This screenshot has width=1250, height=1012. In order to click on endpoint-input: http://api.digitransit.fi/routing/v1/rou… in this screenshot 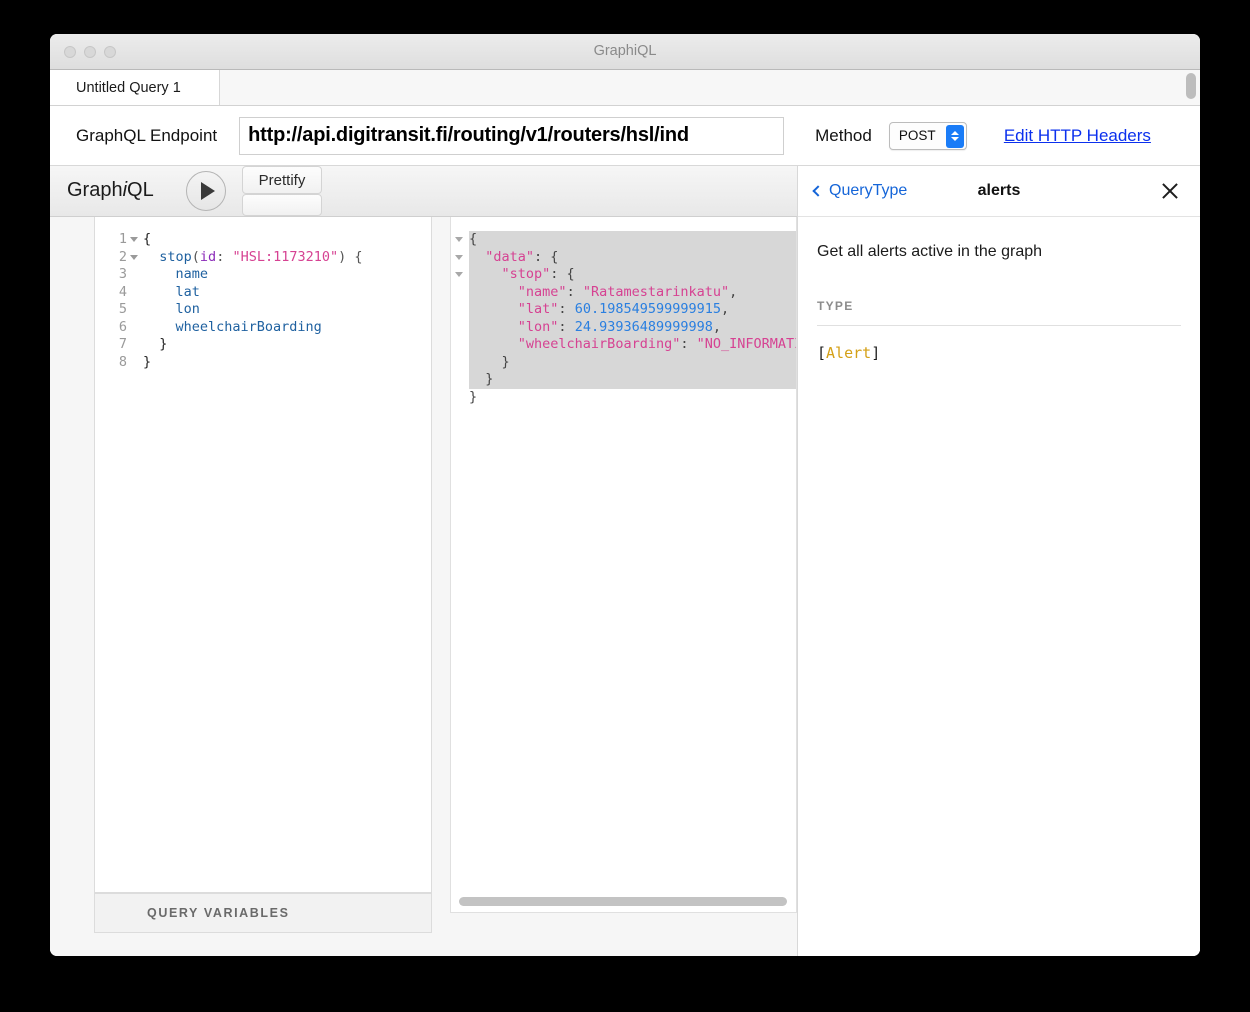, I will do `click(512, 135)`.